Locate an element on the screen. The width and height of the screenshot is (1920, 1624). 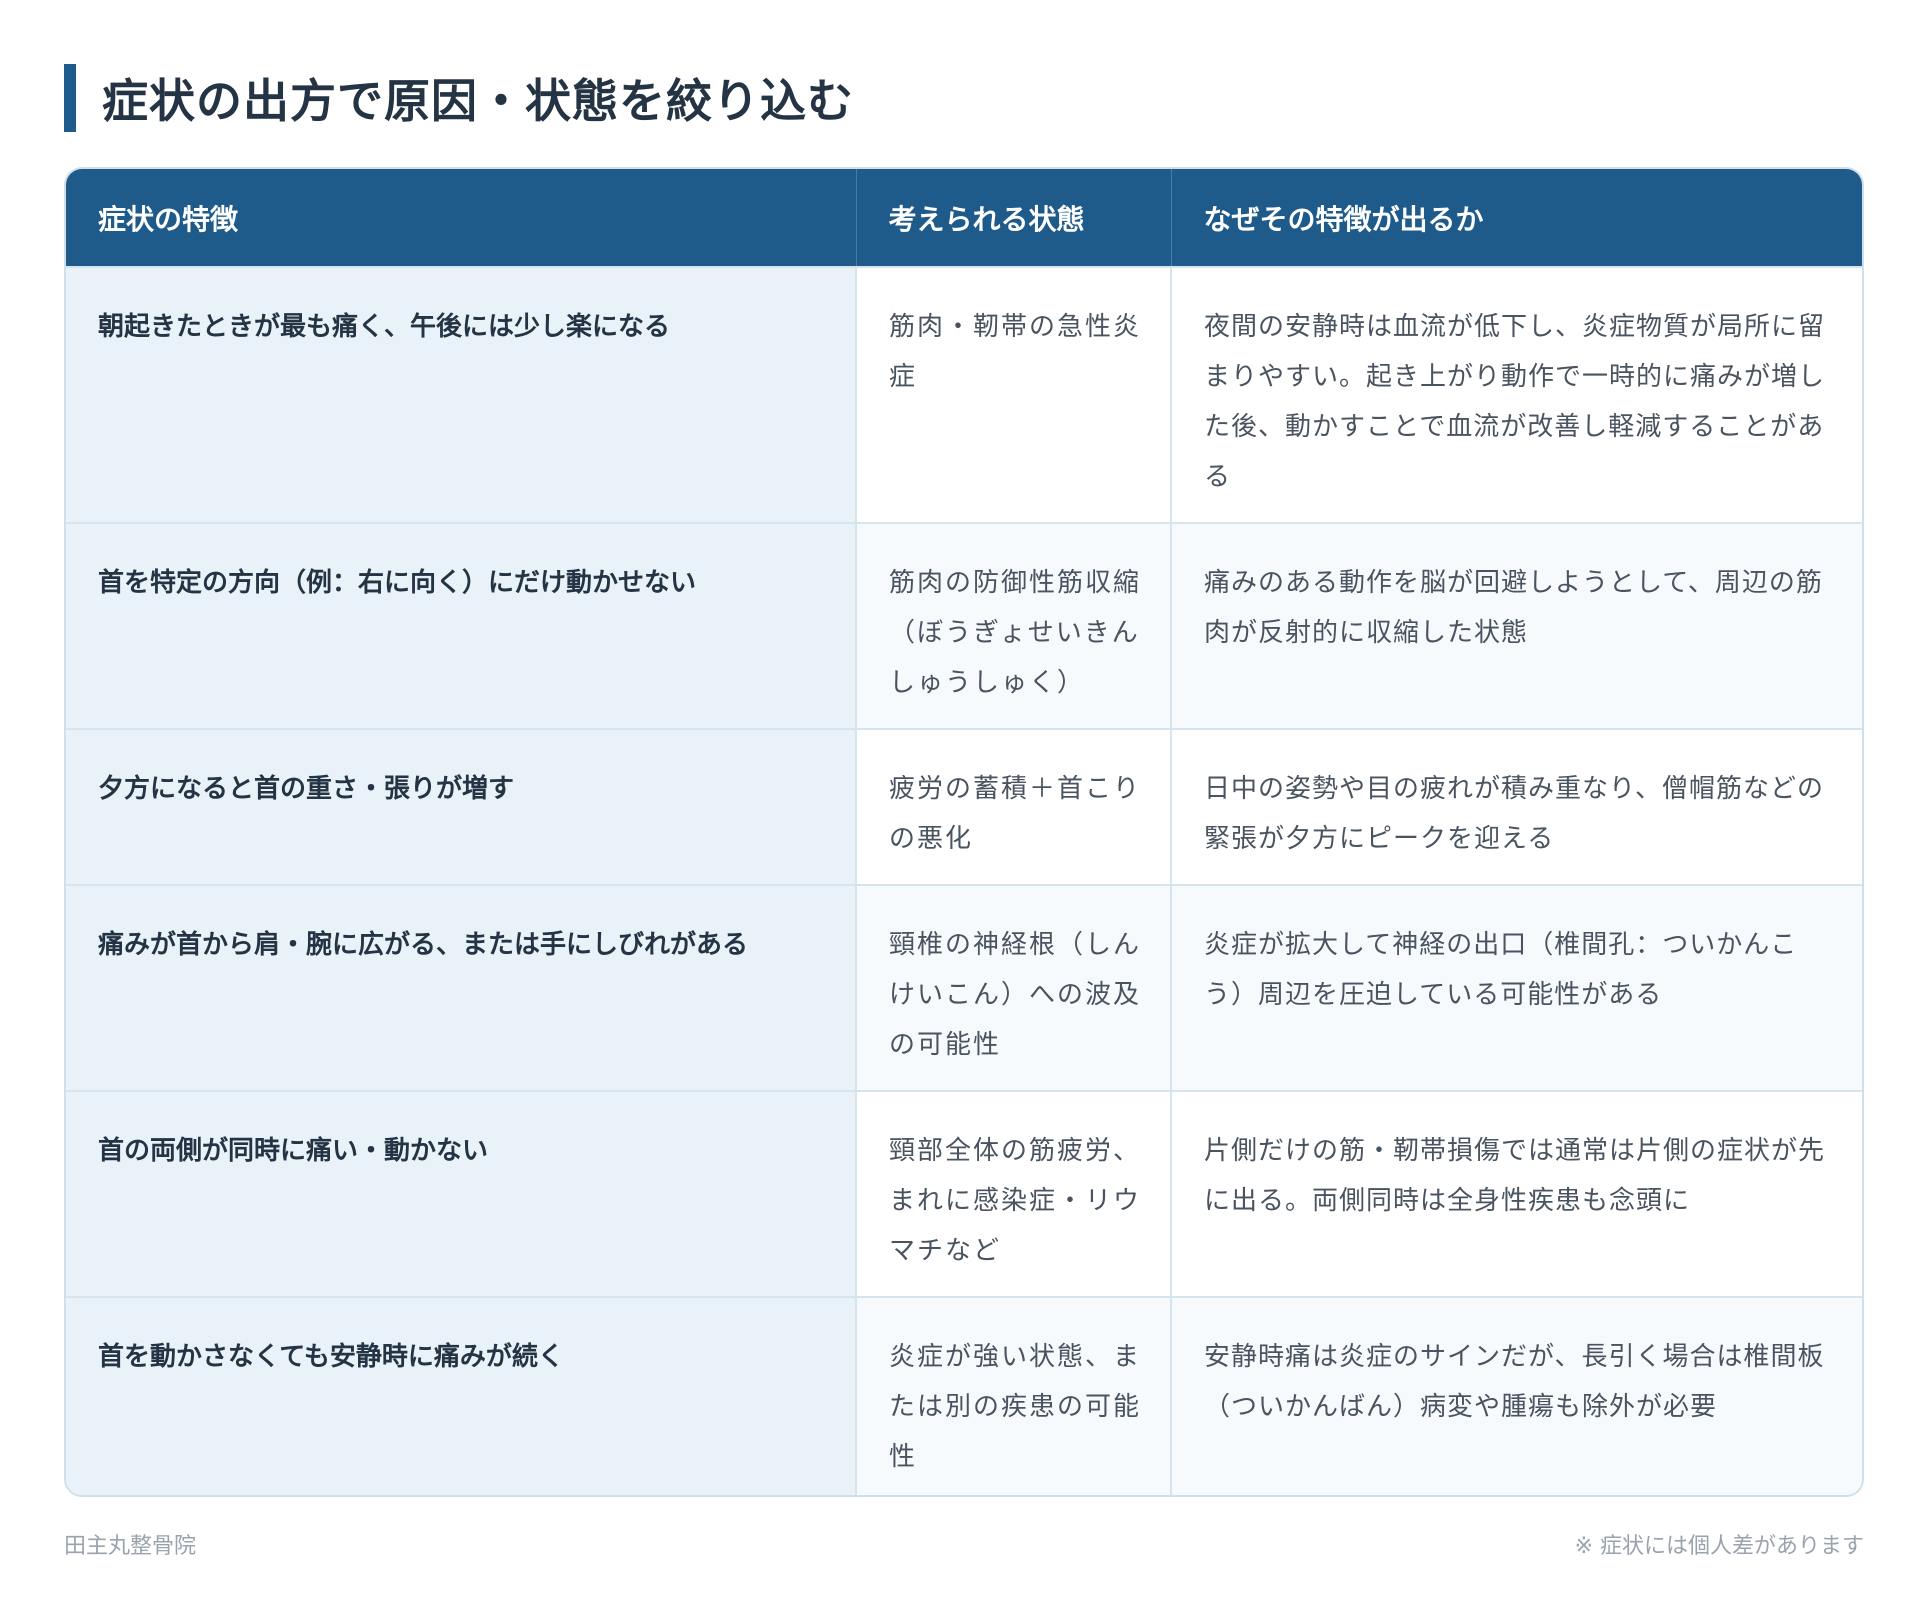
cell-reason: 炎症が拡大して神経の出口（椎間孔：ついかんこう）周辺を圧迫している可能性がある is located at coordinates (1516, 987).